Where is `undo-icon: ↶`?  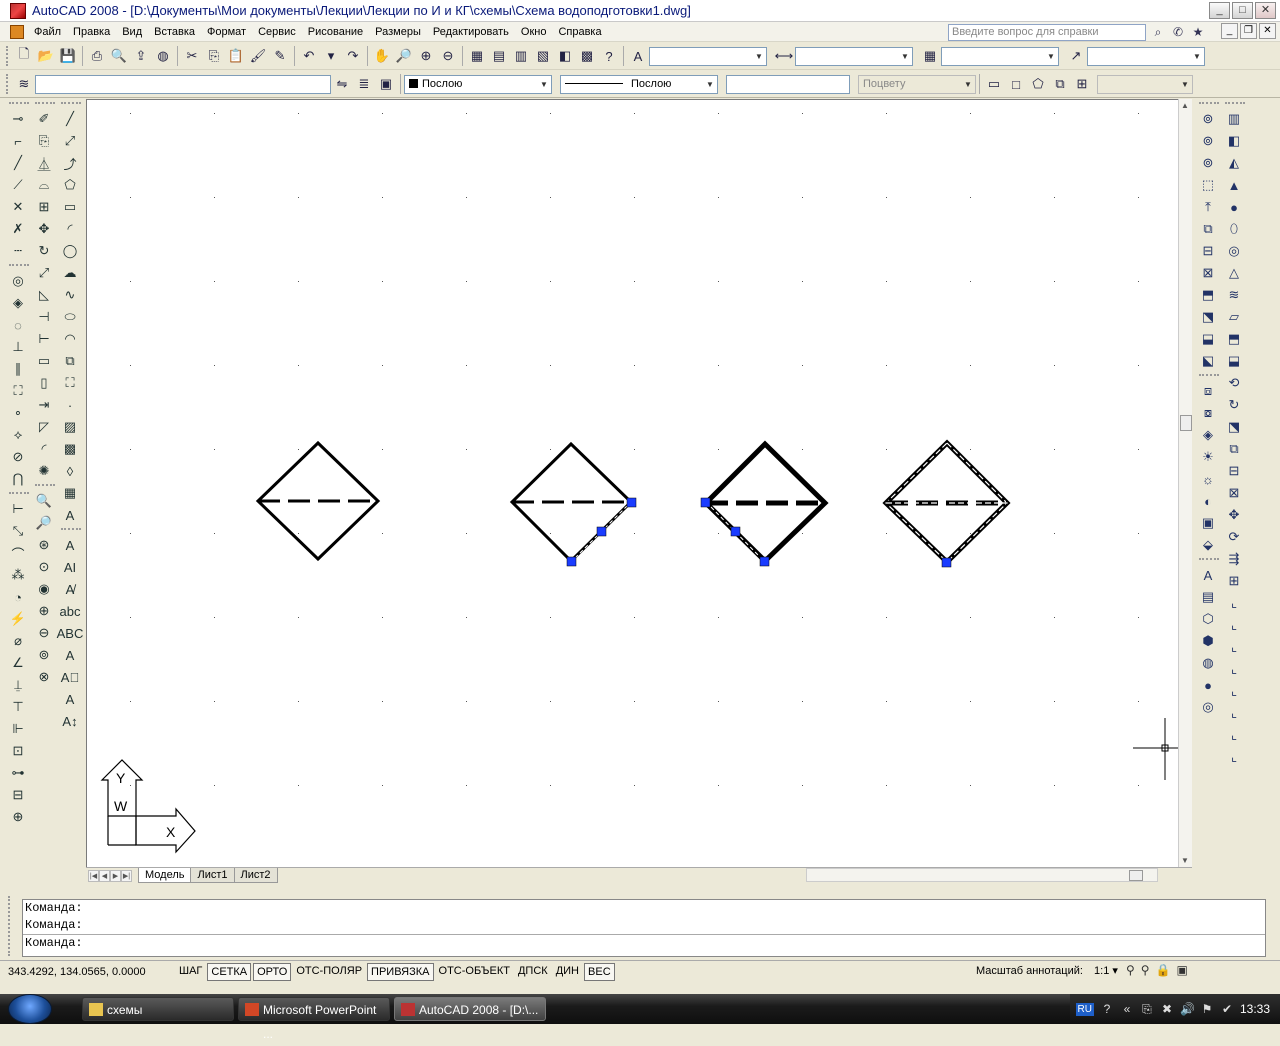 undo-icon: ↶ is located at coordinates (309, 56).